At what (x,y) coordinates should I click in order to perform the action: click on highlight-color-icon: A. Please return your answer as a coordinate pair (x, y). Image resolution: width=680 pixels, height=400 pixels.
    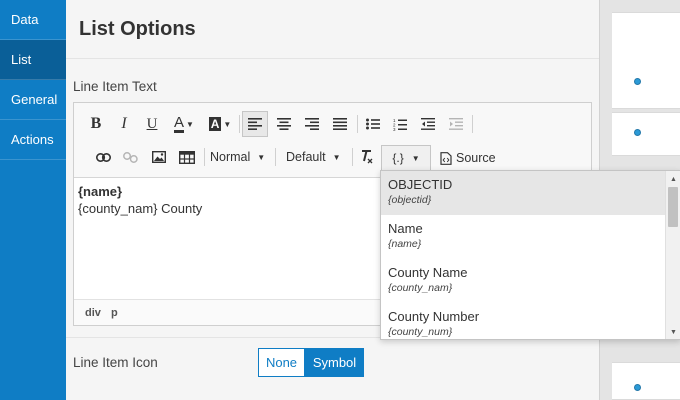
    Looking at the image, I should click on (215, 124).